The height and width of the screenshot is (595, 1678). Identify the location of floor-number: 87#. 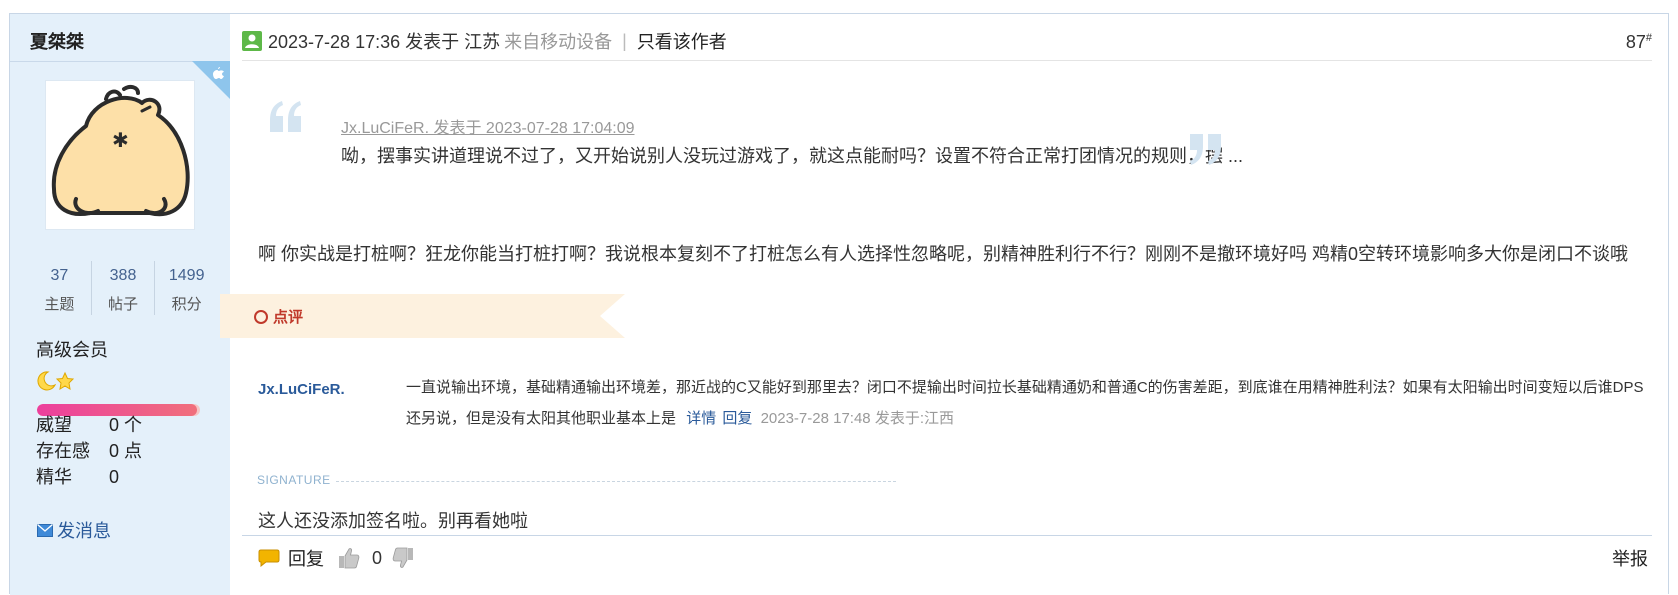
(1639, 42).